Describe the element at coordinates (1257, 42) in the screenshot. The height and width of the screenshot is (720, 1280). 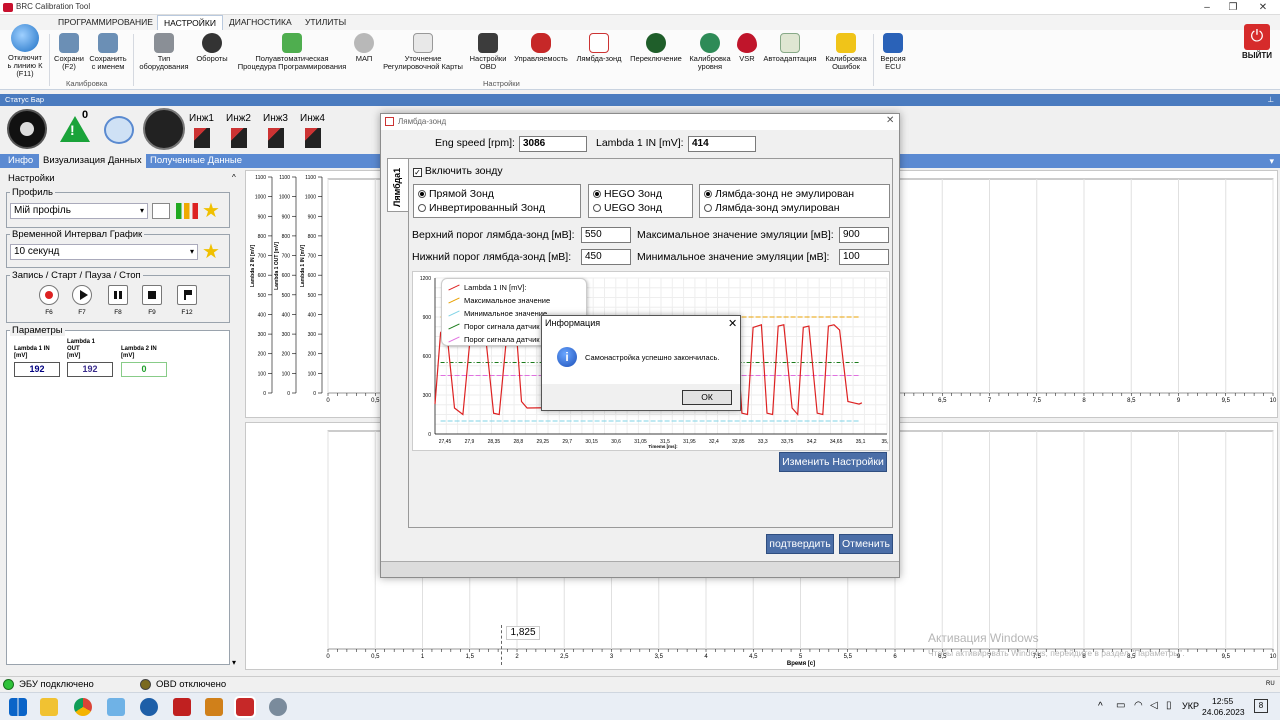
I see `exit-button: ⏻ ВЫЙТИ` at that location.